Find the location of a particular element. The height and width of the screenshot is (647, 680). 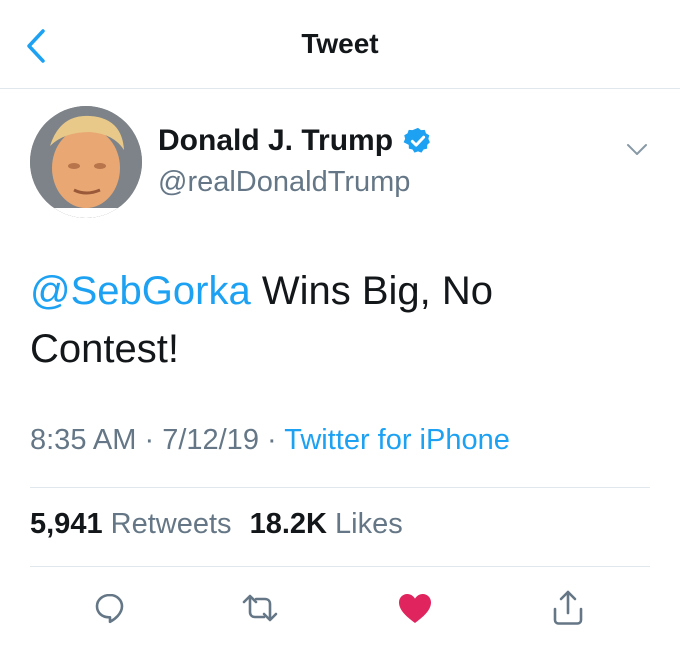

tweet-time: 8:35 AM is located at coordinates (83, 440).